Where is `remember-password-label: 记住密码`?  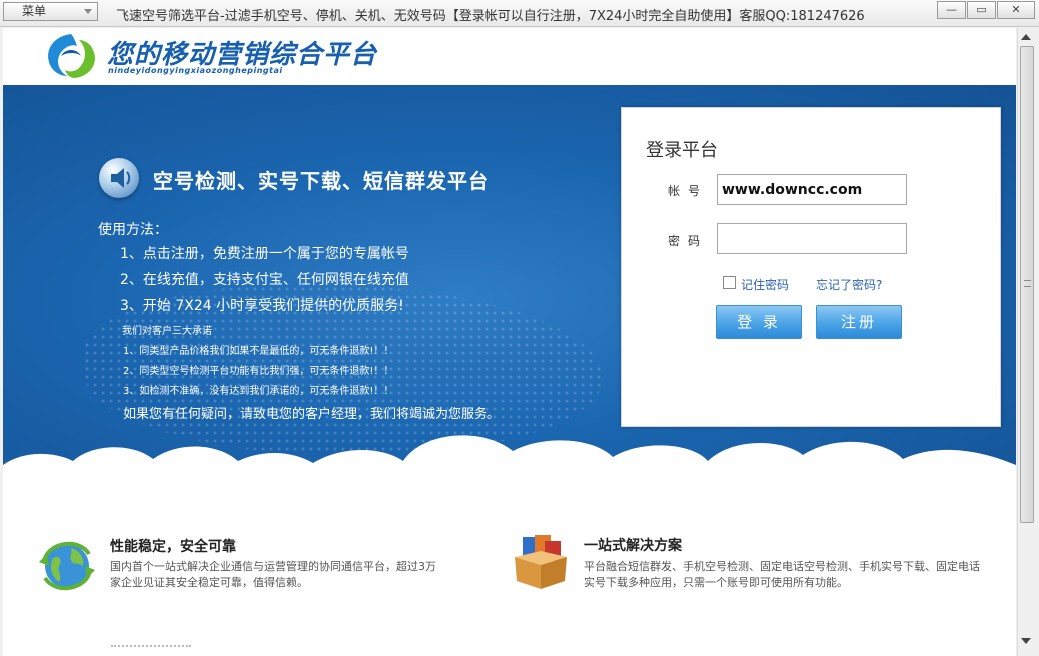
remember-password-label: 记住密码 is located at coordinates (765, 284).